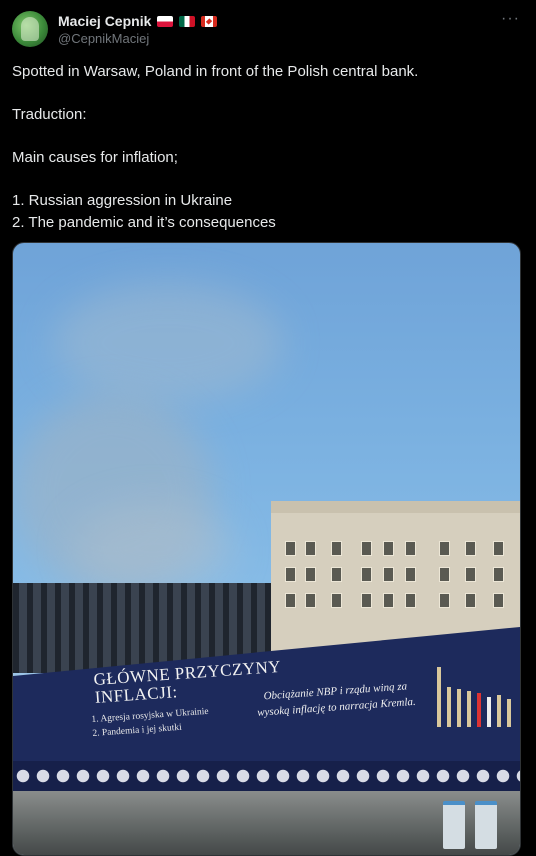 This screenshot has width=536, height=856. Describe the element at coordinates (103, 38) in the screenshot. I see `author-handle: @CepnikMaciej` at that location.